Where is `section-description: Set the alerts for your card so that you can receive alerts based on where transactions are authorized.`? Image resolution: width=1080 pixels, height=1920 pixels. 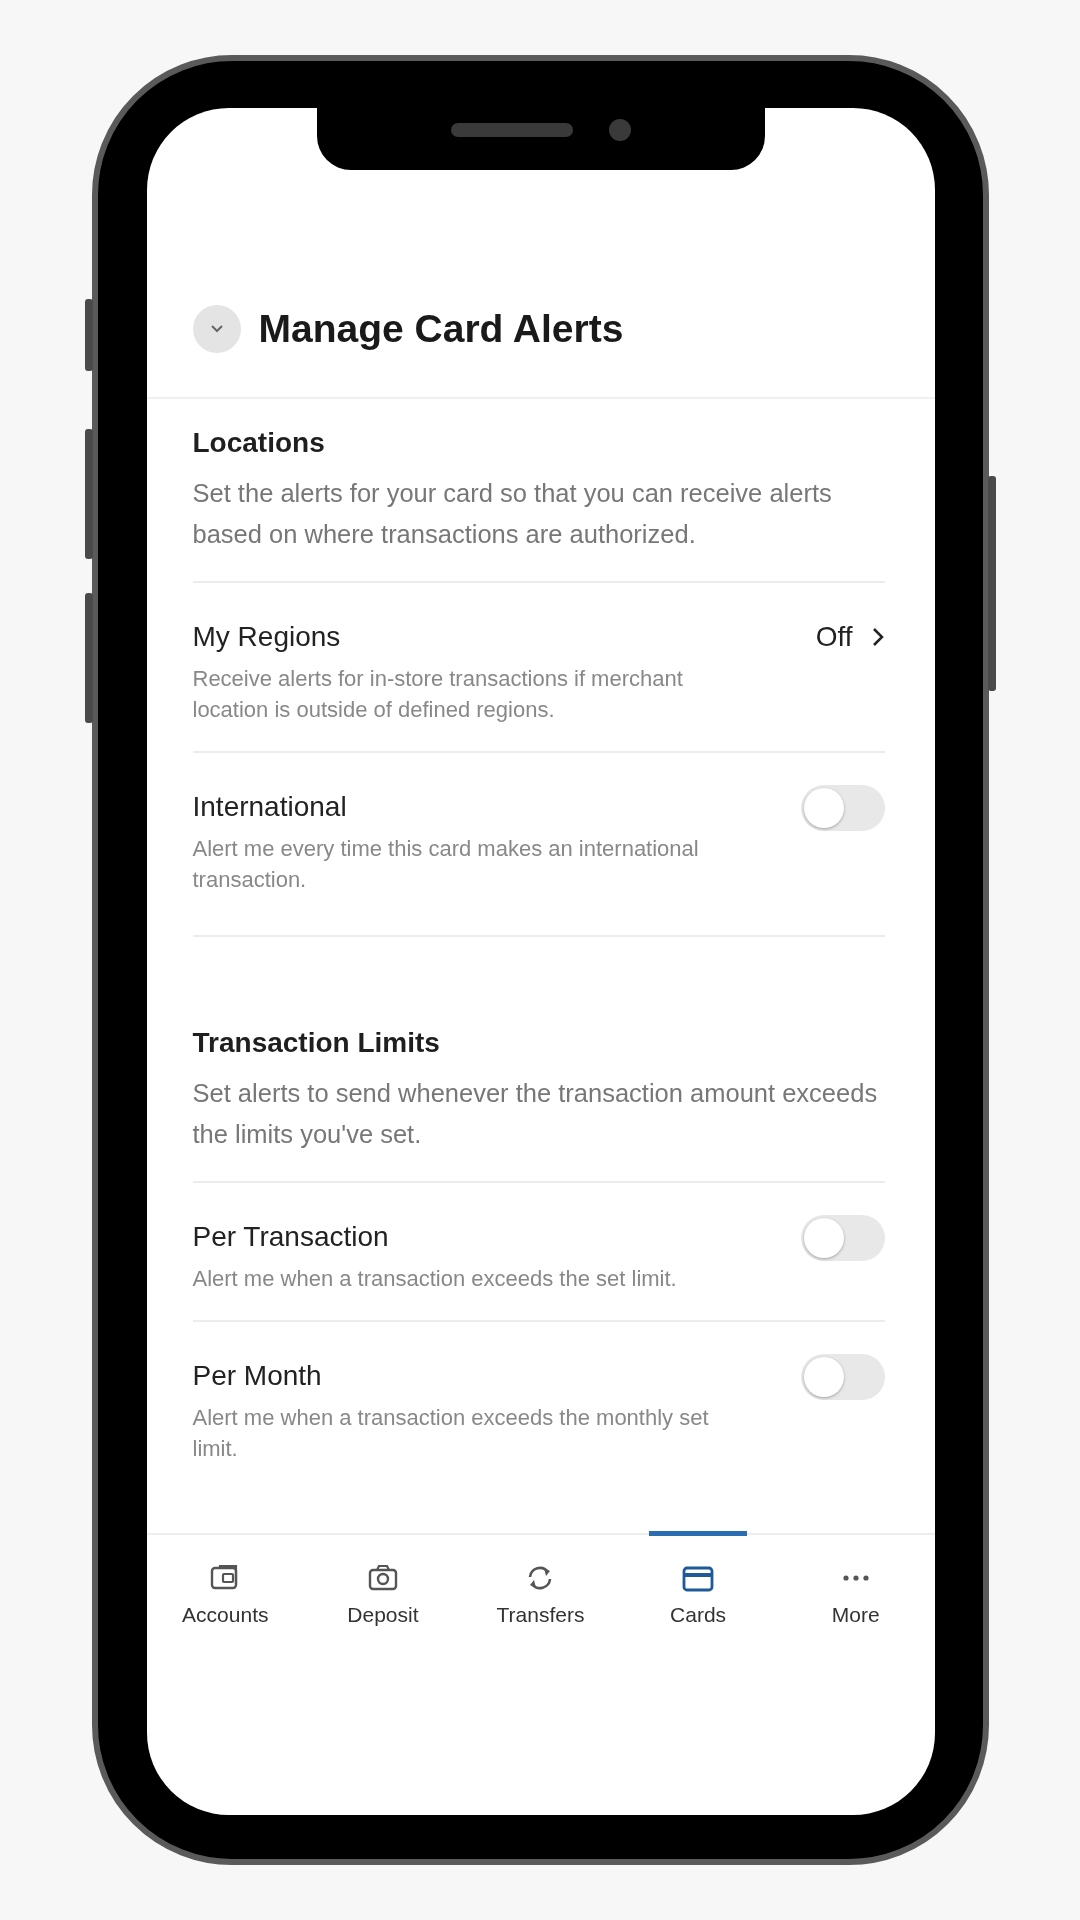 section-description: Set the alerts for your card so that you can receive alerts based on where transactions are authorized. is located at coordinates (512, 514).